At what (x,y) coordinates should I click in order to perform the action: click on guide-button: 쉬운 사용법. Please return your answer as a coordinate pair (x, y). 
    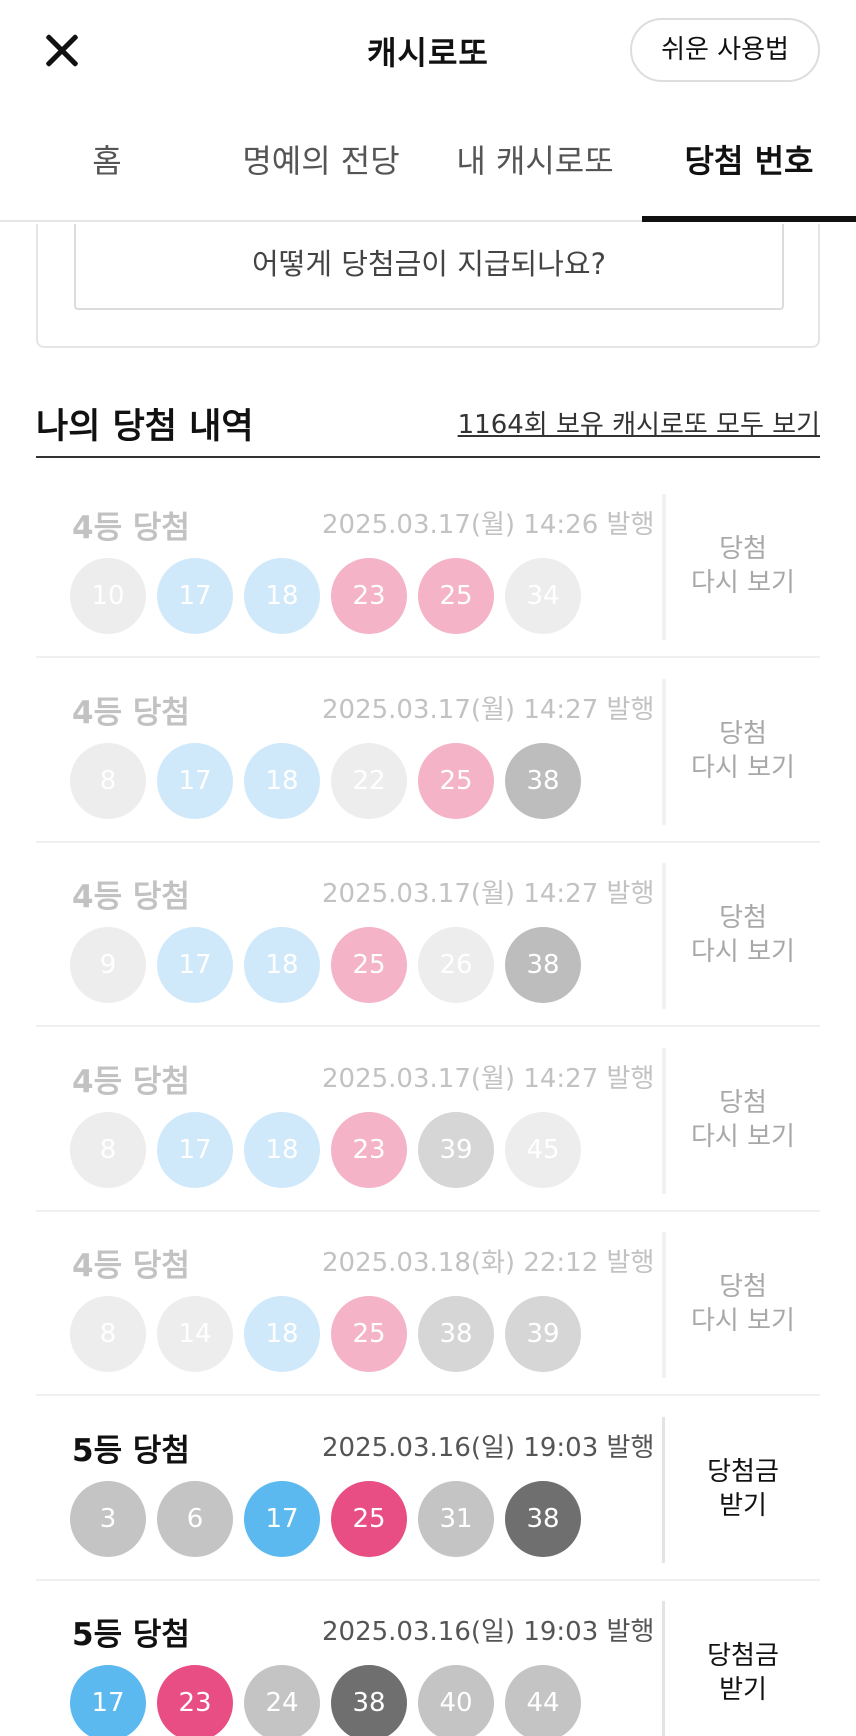
    Looking at the image, I should click on (725, 50).